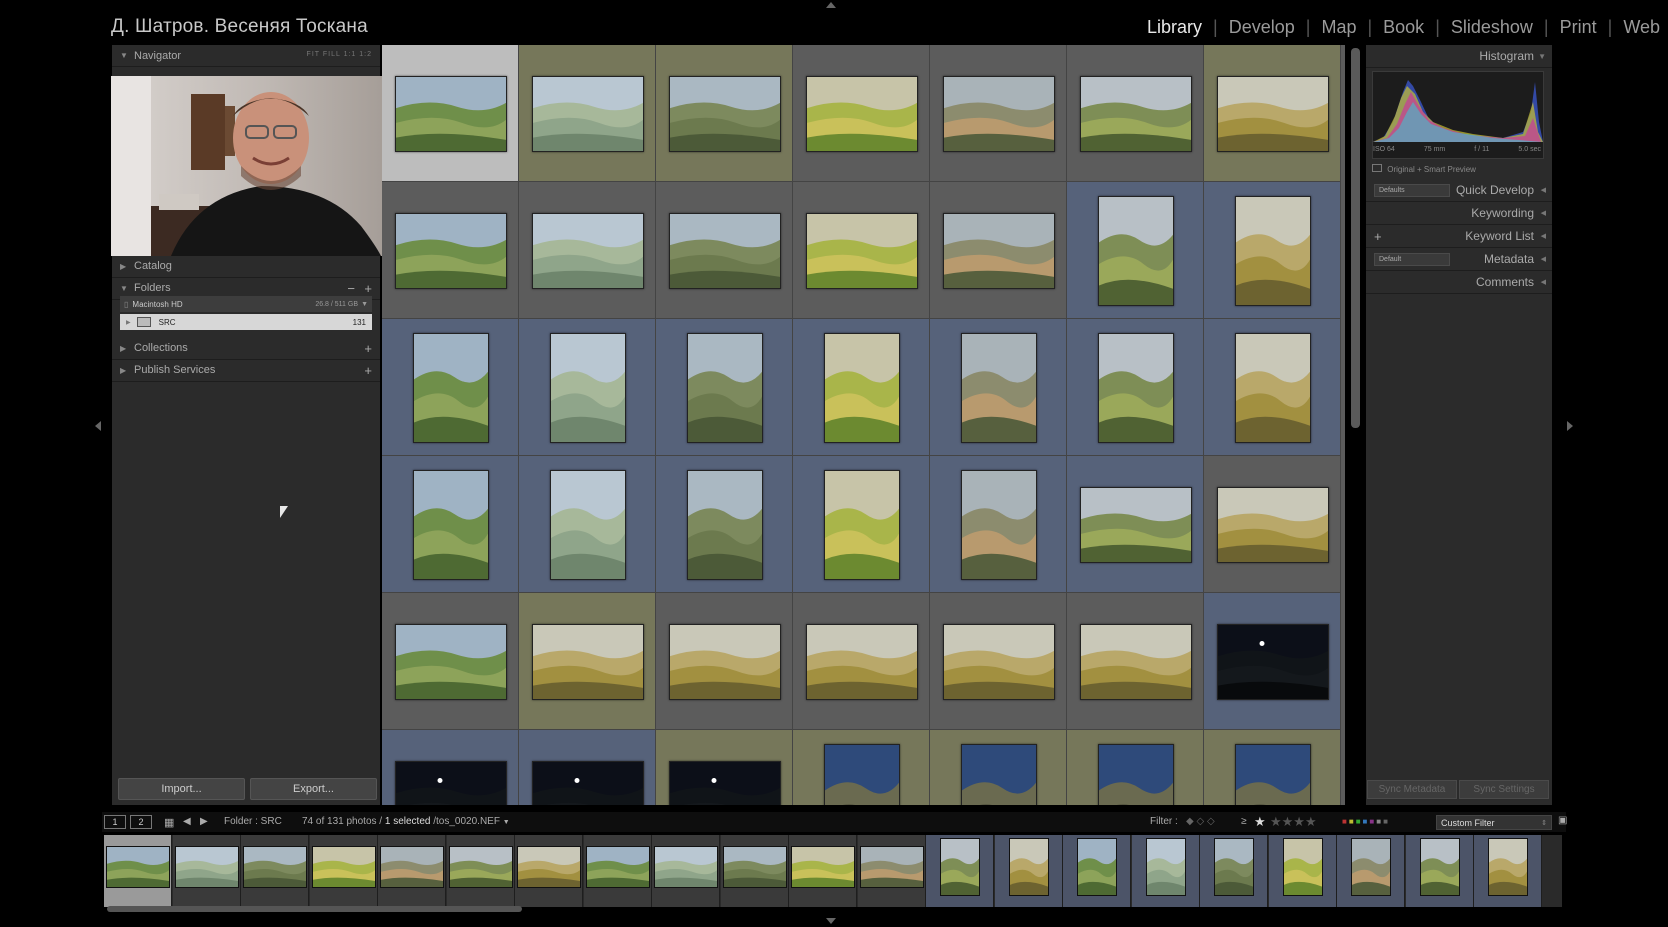 Image resolution: width=1668 pixels, height=927 pixels. I want to click on expand-left-icon: ◀, so click(1543, 259).